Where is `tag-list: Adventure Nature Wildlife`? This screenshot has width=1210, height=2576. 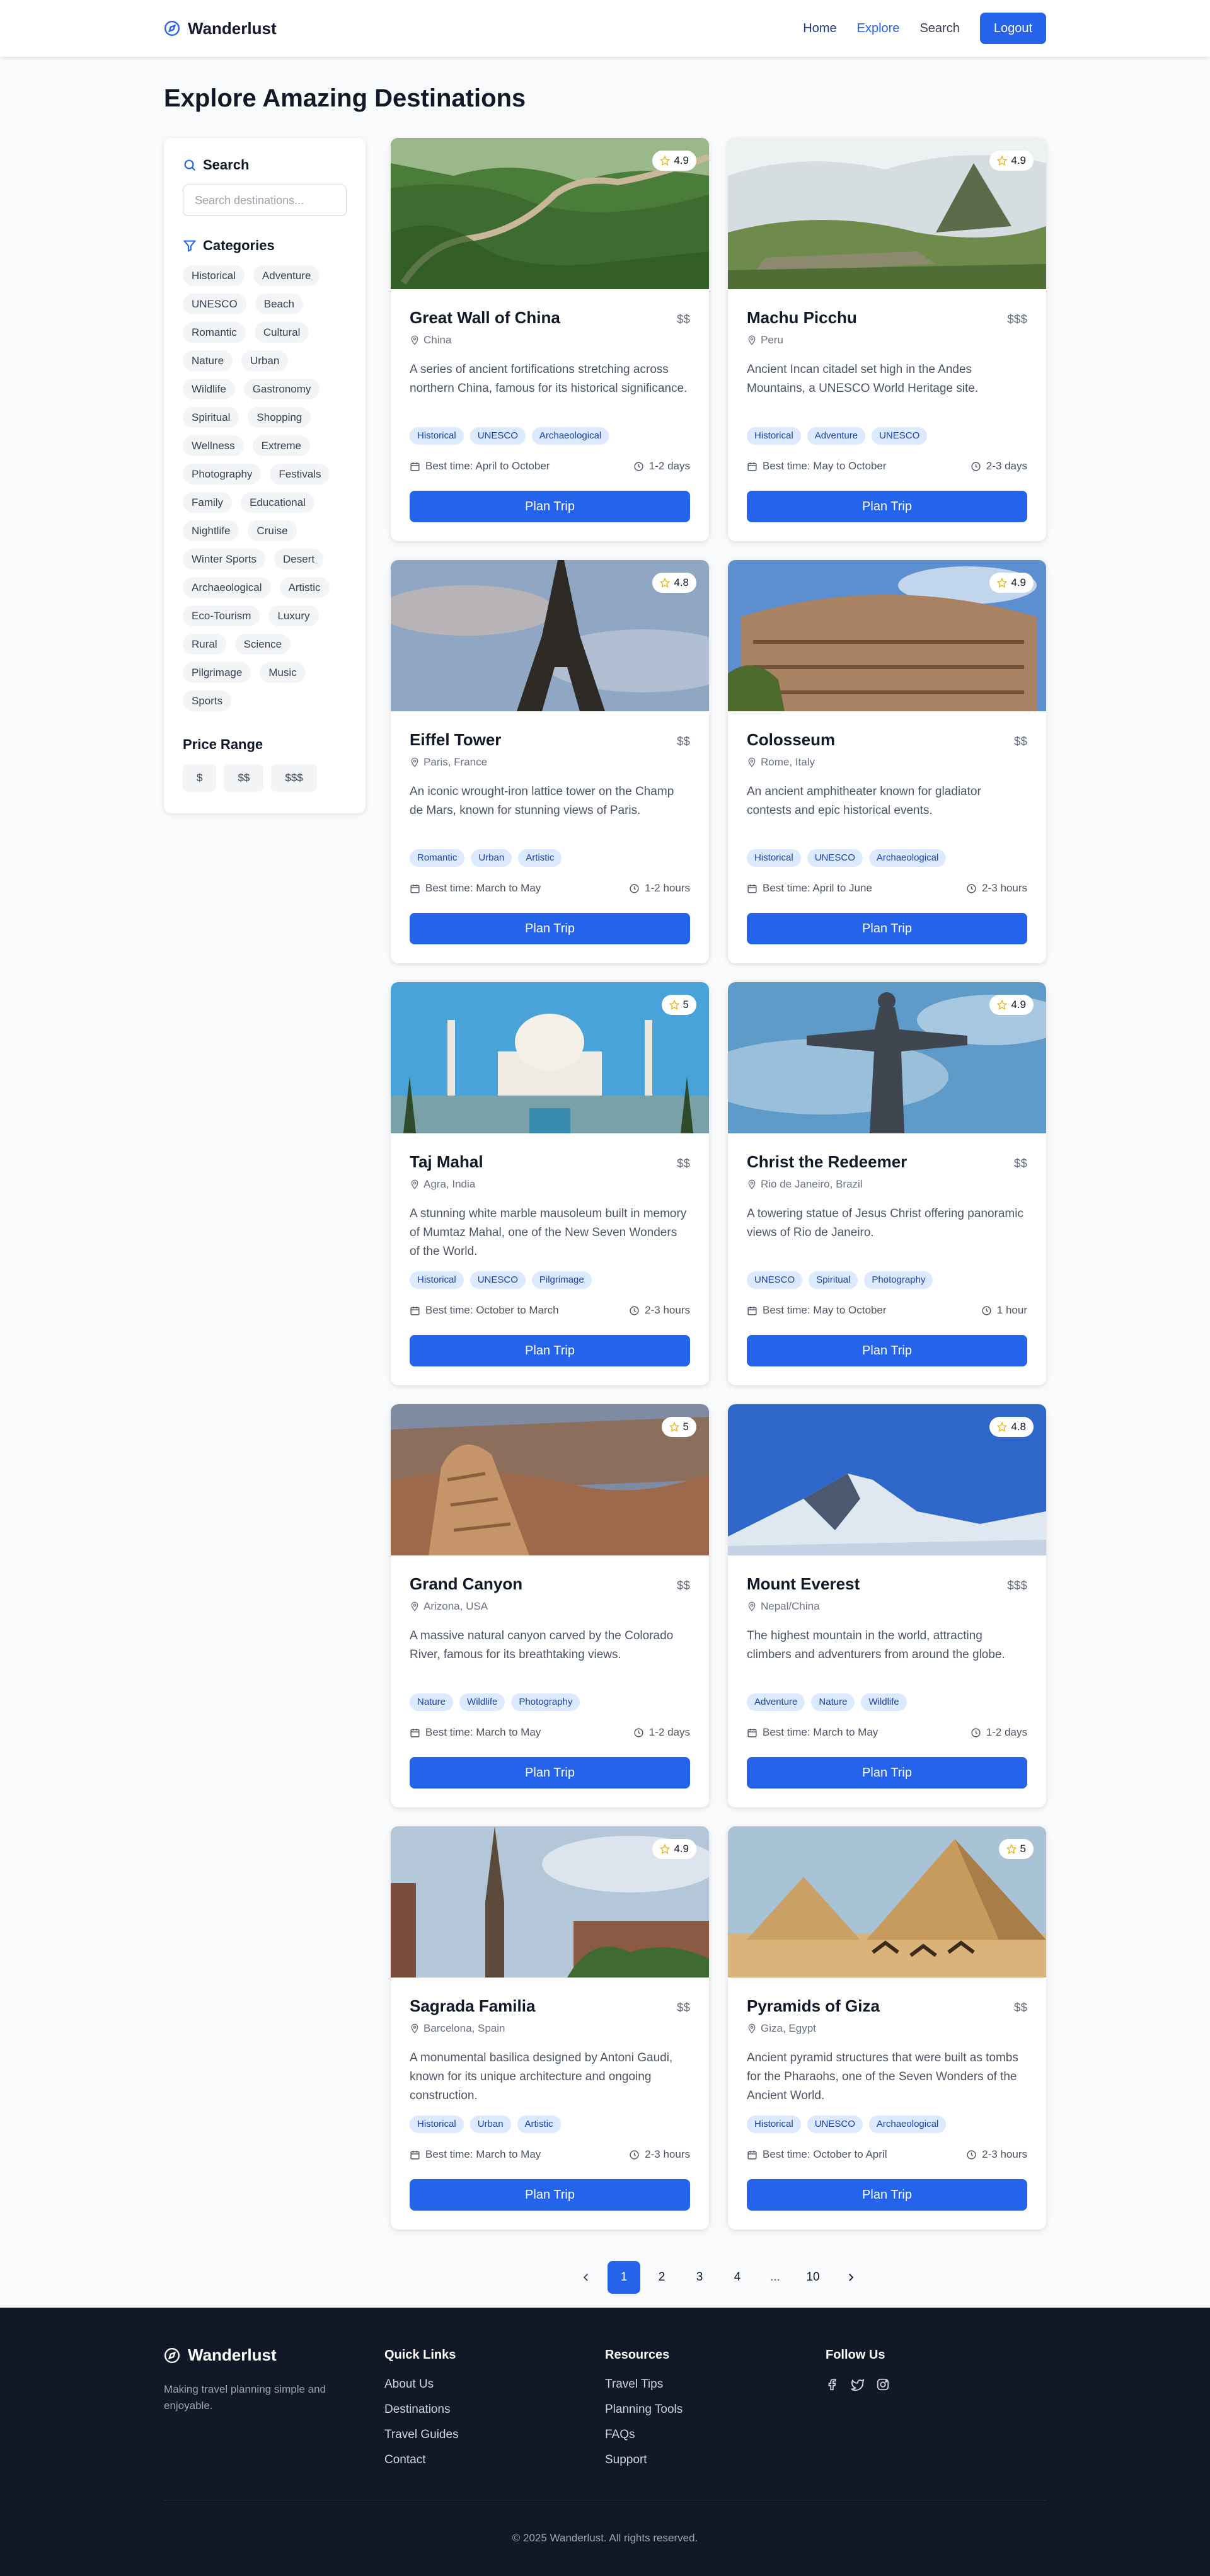
tag-list: Adventure Nature Wildlife is located at coordinates (887, 1702).